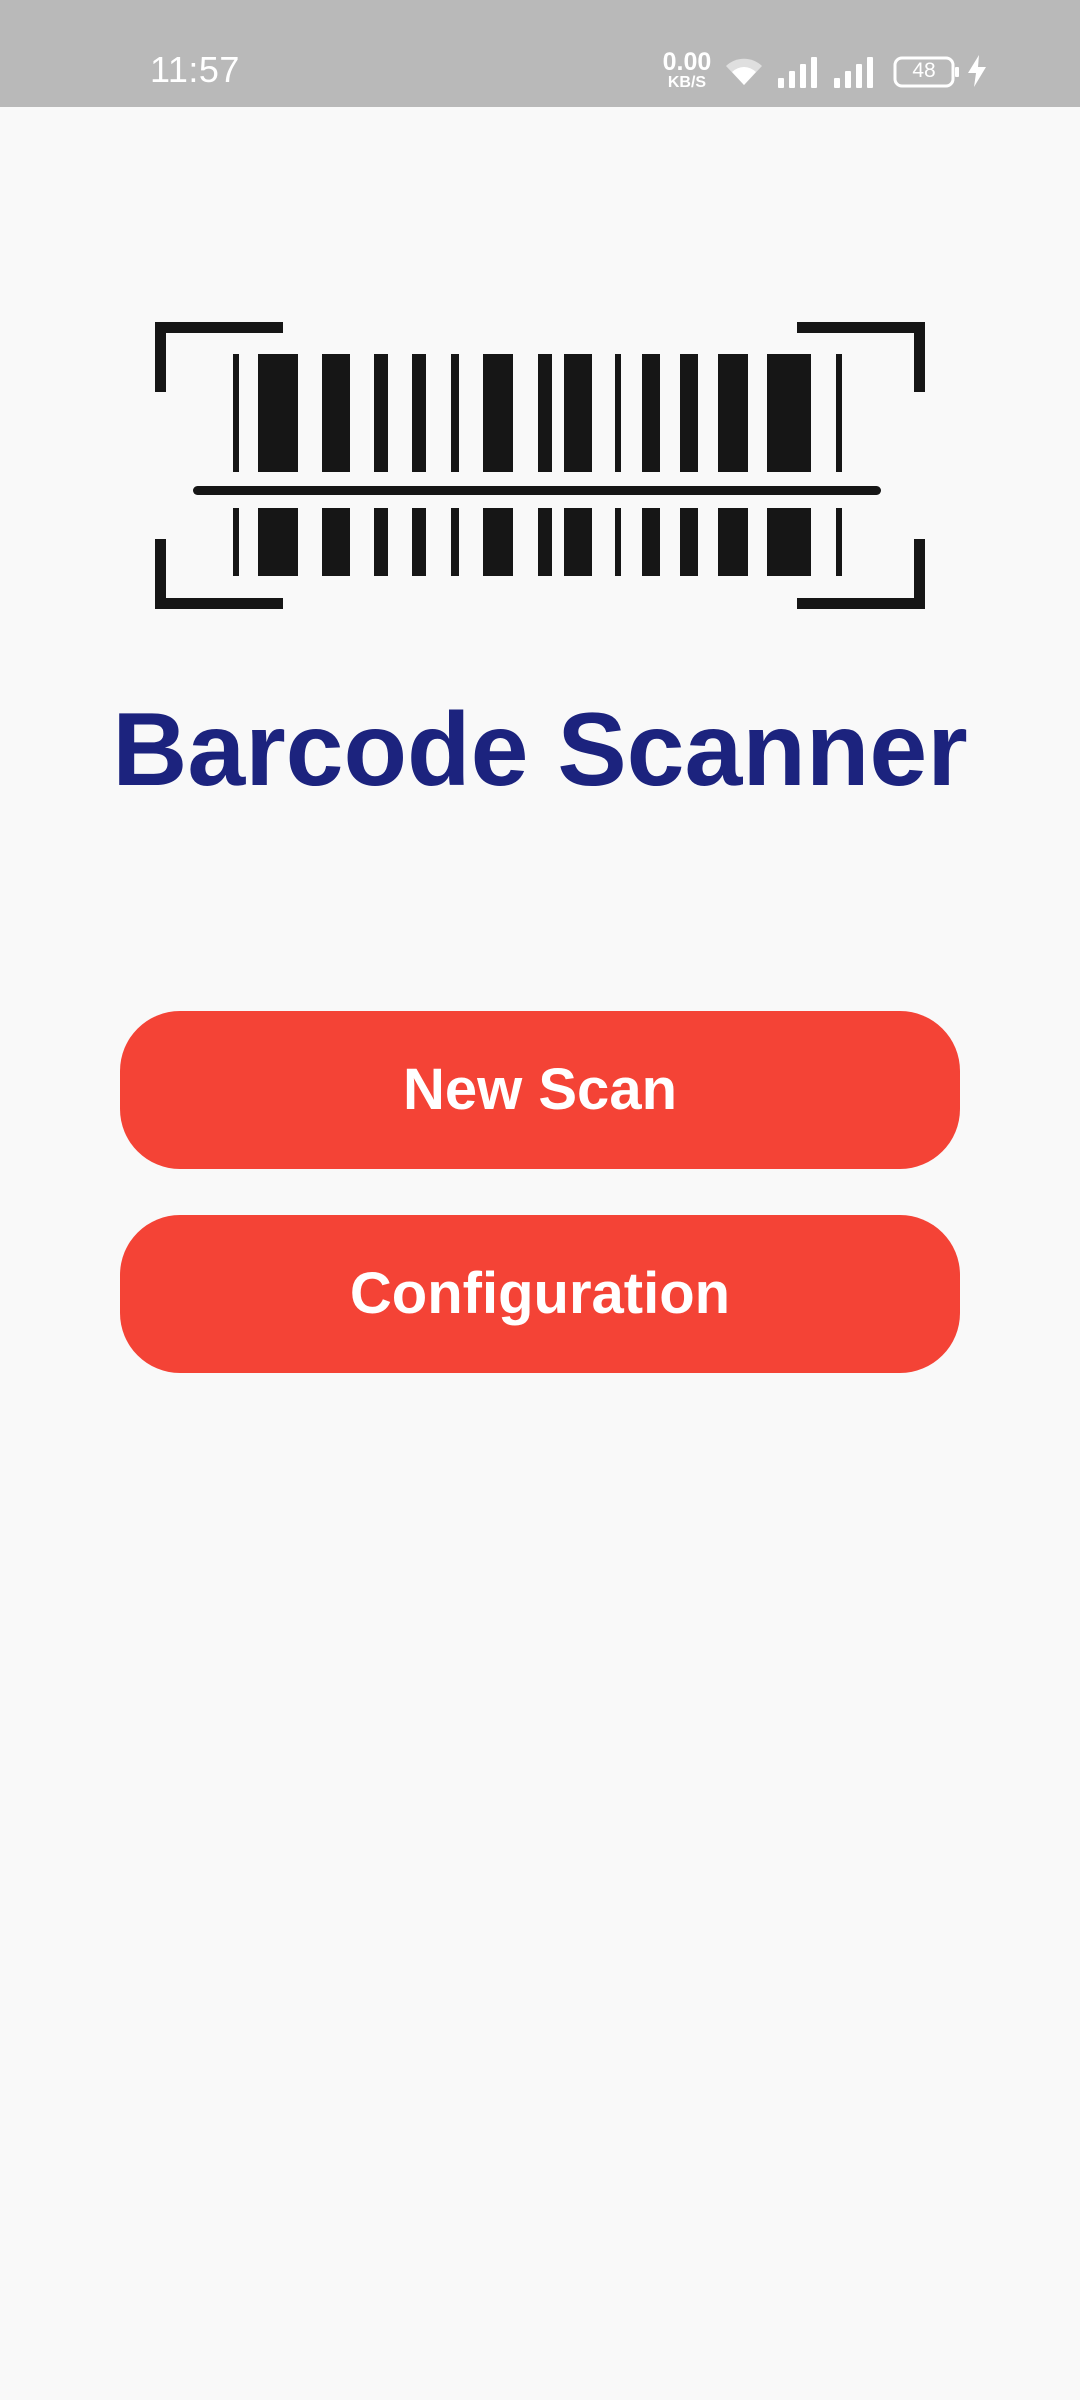  What do you see at coordinates (540, 1294) in the screenshot?
I see `configuration-button: Configuration` at bounding box center [540, 1294].